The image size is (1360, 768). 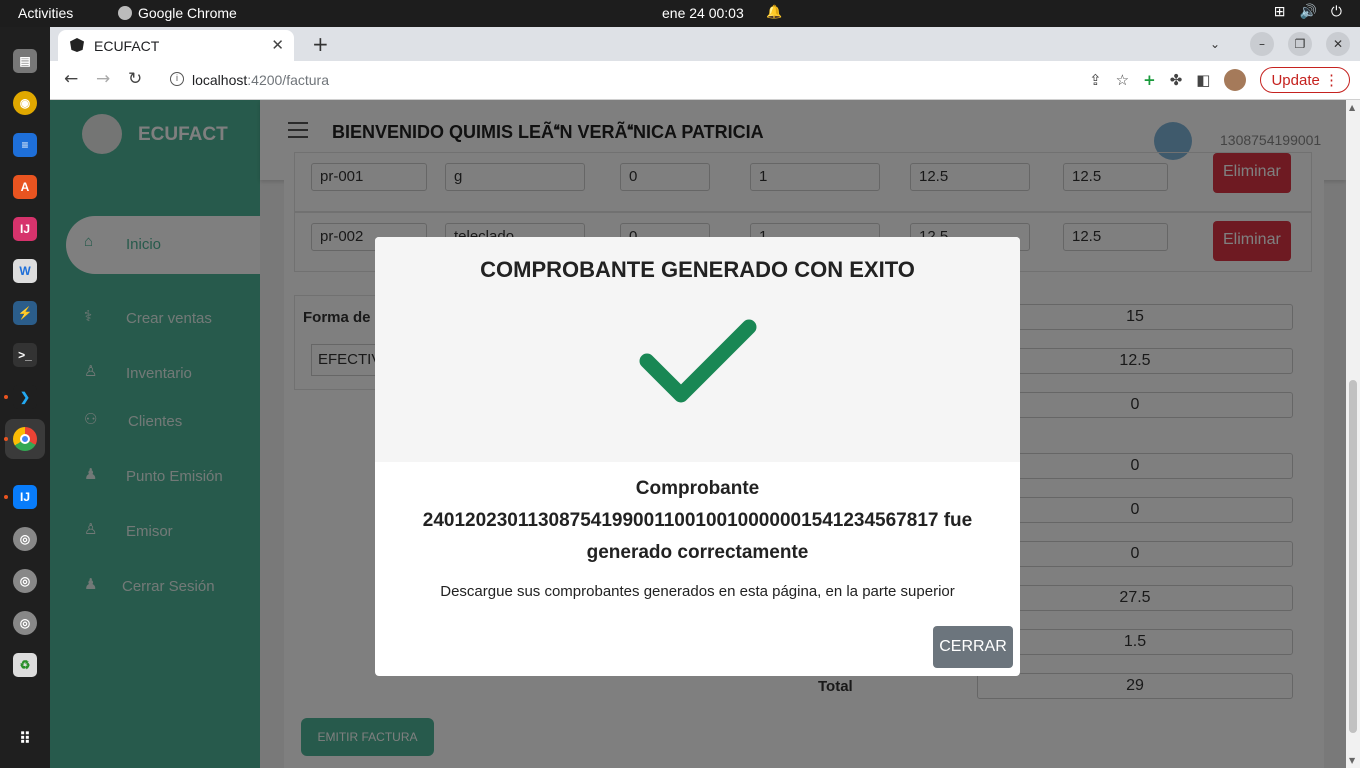 What do you see at coordinates (103, 79) in the screenshot?
I see `forward-icon: →` at bounding box center [103, 79].